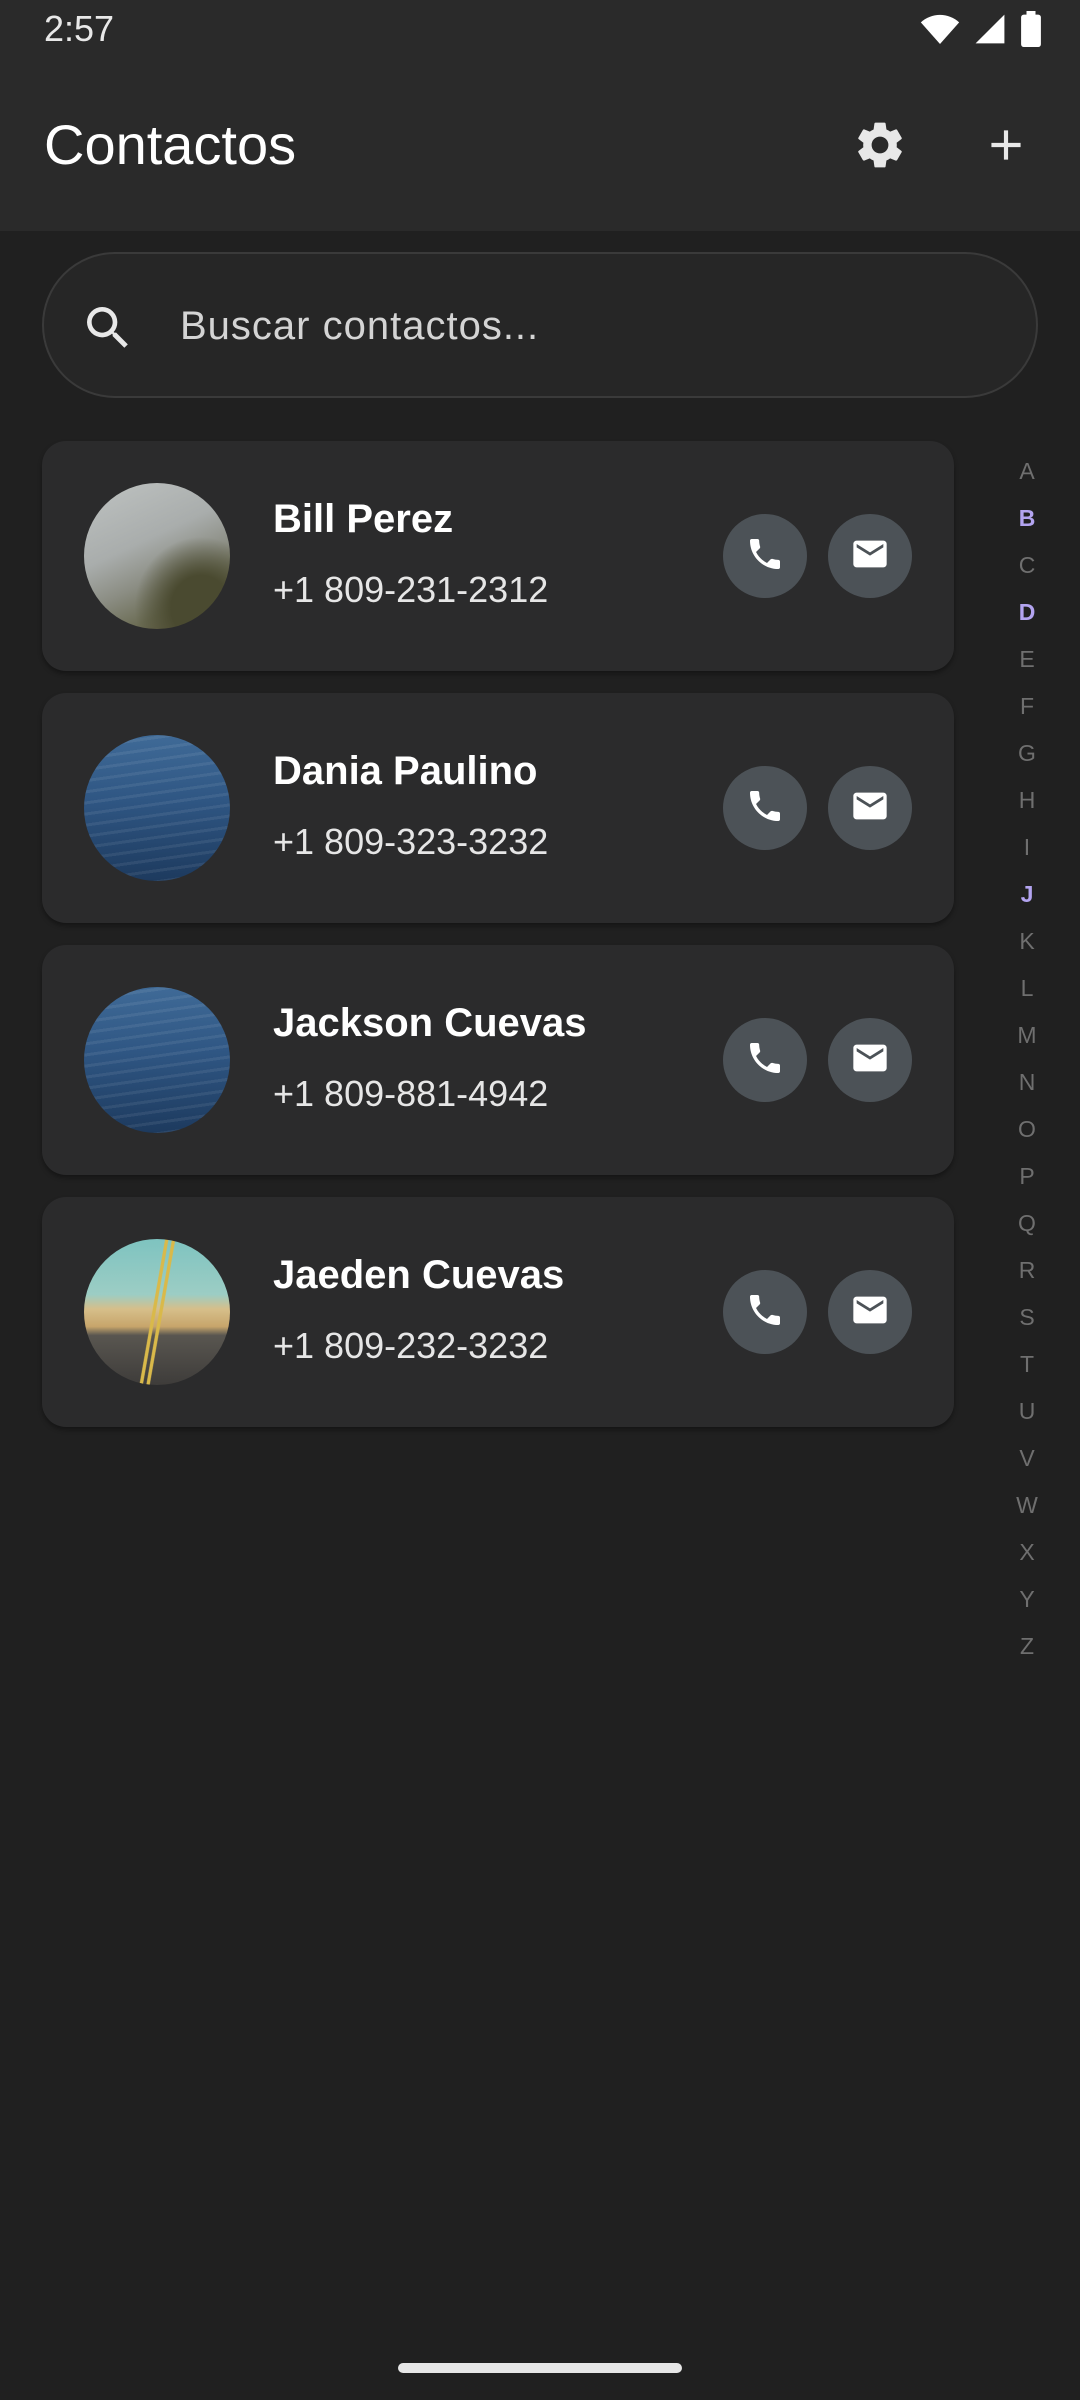 The image size is (1080, 2400). I want to click on alphabet-letter: Z, so click(1027, 1646).